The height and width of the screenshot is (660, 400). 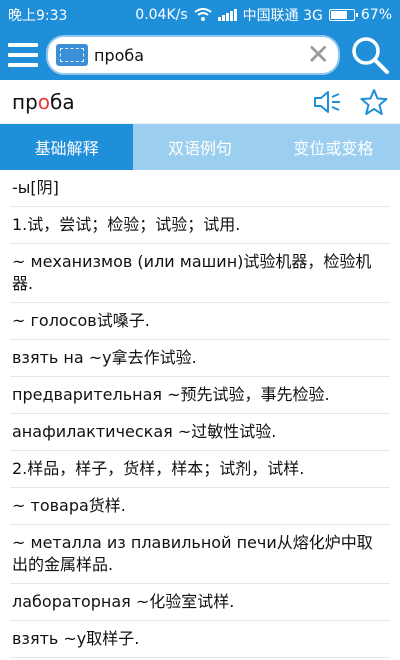 I want to click on definition-item: 1.试，尝试；检验；试验；试用., so click(x=200, y=225).